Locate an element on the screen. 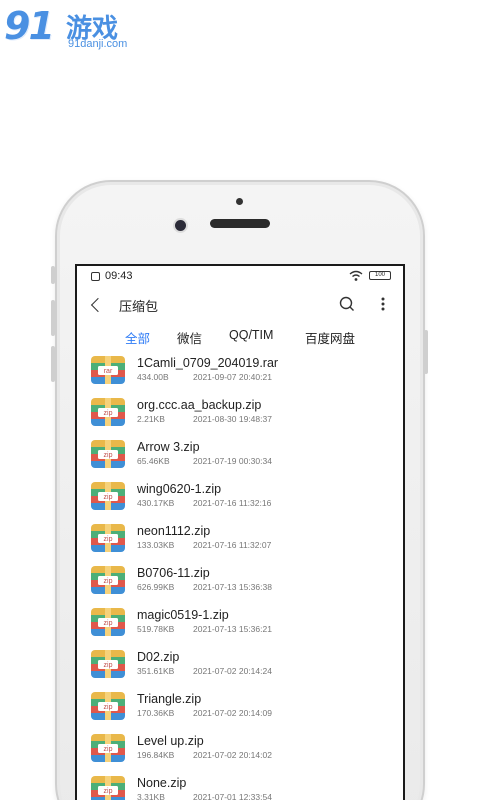  app-bar: 压缩包 is located at coordinates (240, 306).